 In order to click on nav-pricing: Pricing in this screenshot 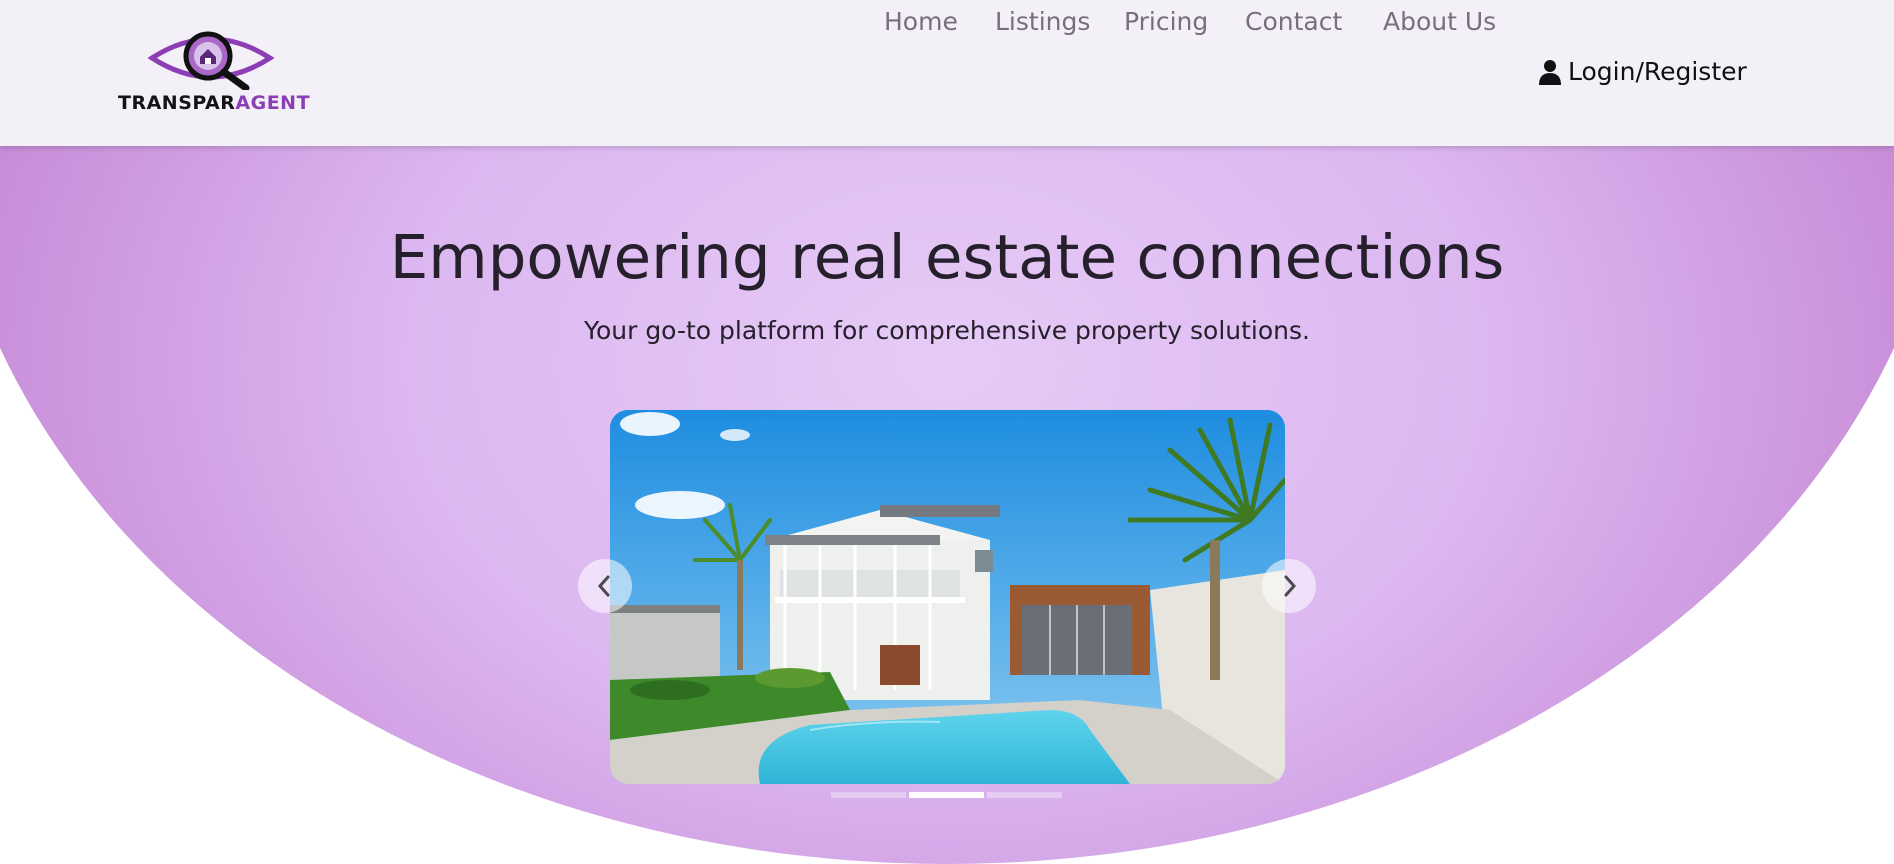, I will do `click(1166, 22)`.